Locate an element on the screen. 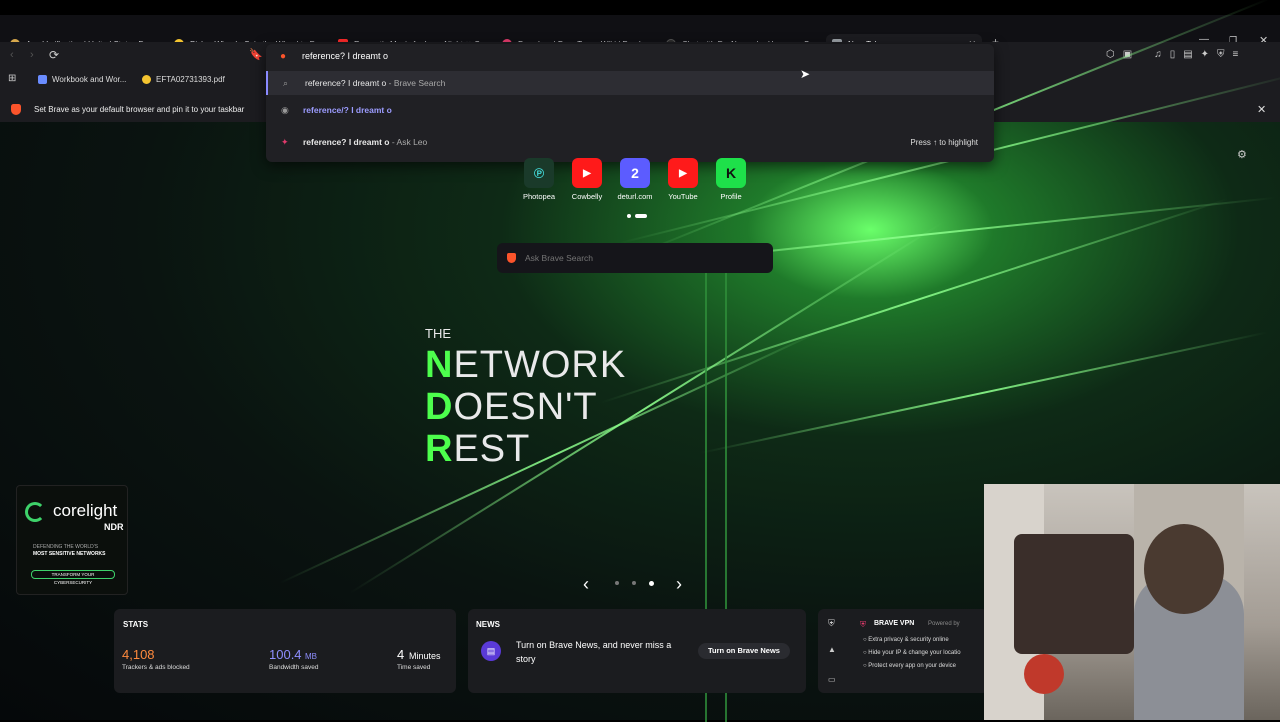 The height and width of the screenshot is (722, 1280). infobar-close-icon: ✕ is located at coordinates (1261, 109).